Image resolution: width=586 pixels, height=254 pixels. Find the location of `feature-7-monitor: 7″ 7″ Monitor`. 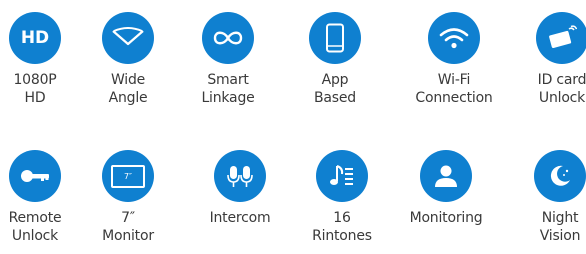

feature-7-monitor: 7″ 7″ Monitor is located at coordinates (128, 197).